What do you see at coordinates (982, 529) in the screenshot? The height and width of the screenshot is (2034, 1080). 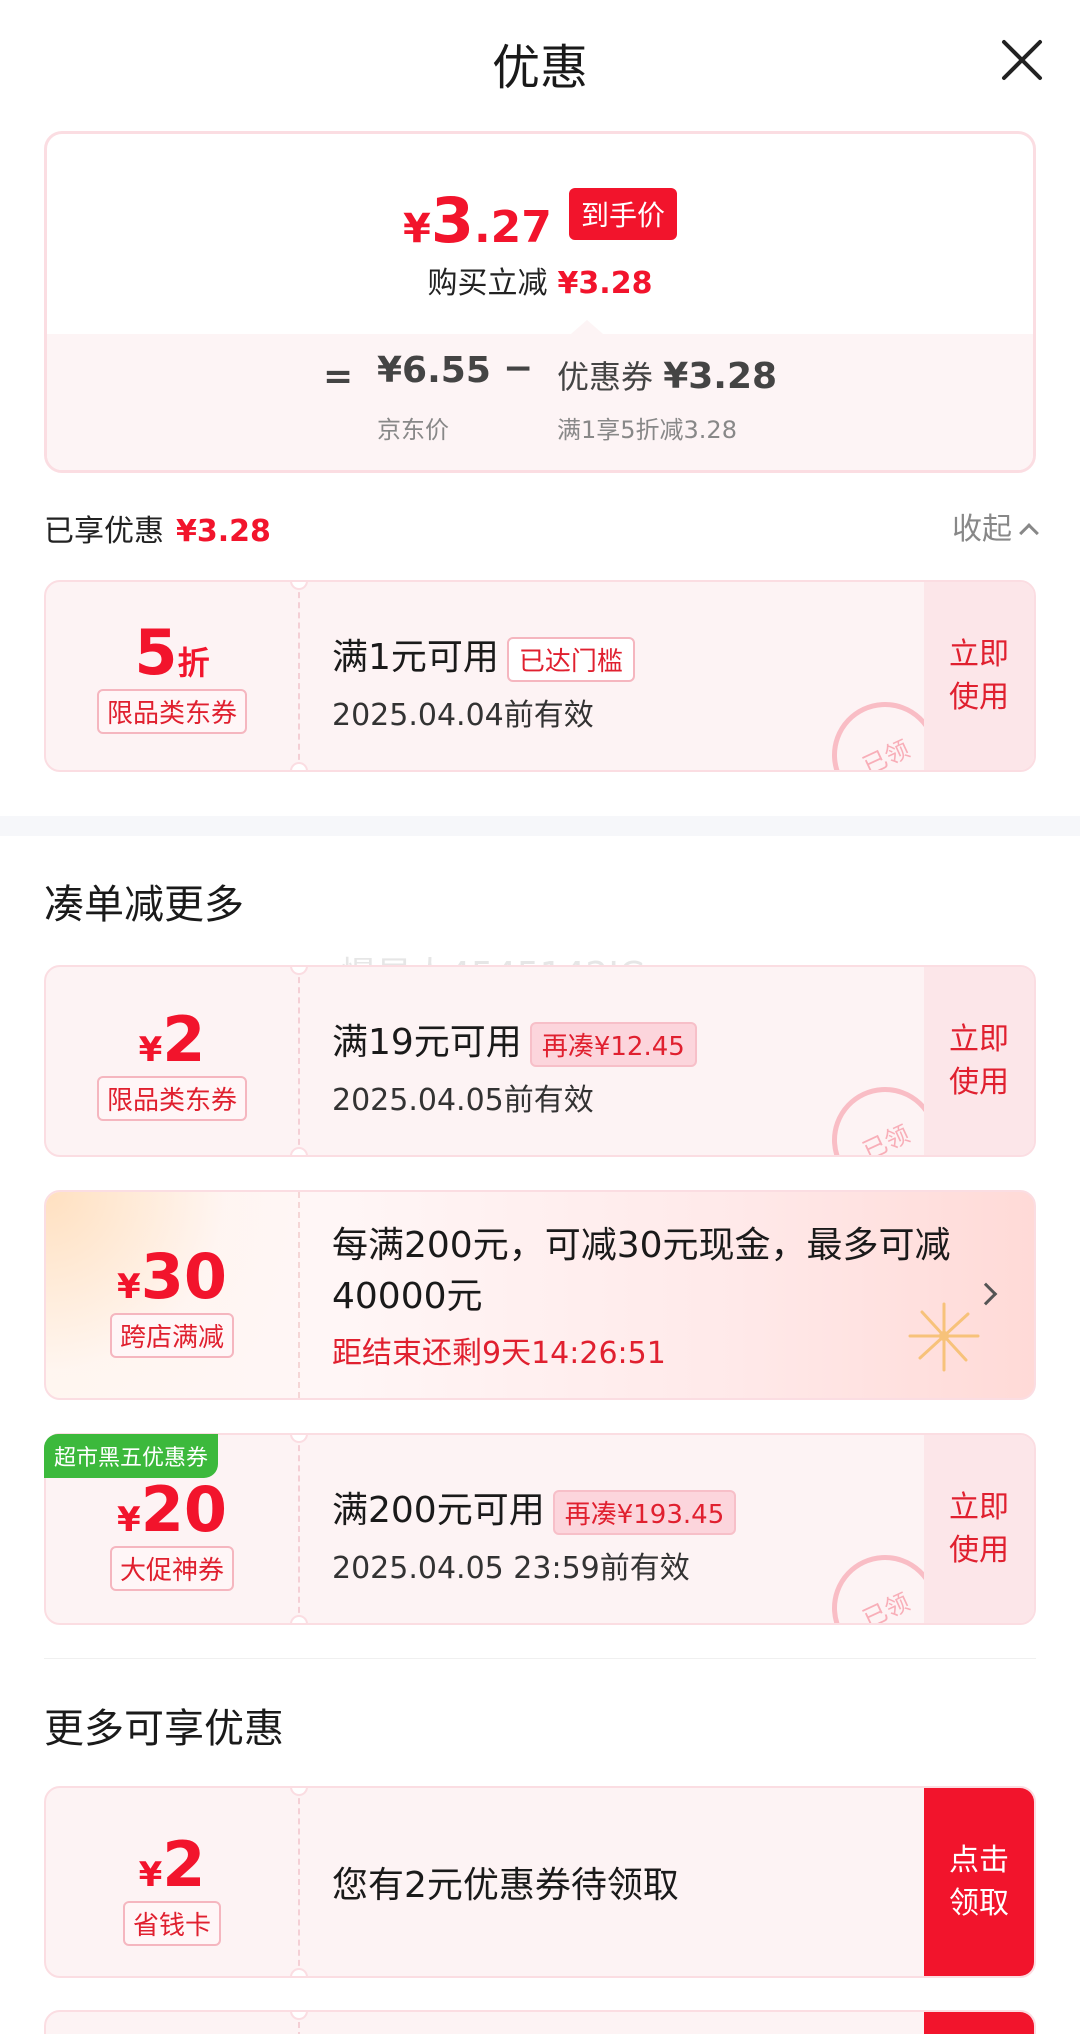 I see `collapse-label: 收起` at bounding box center [982, 529].